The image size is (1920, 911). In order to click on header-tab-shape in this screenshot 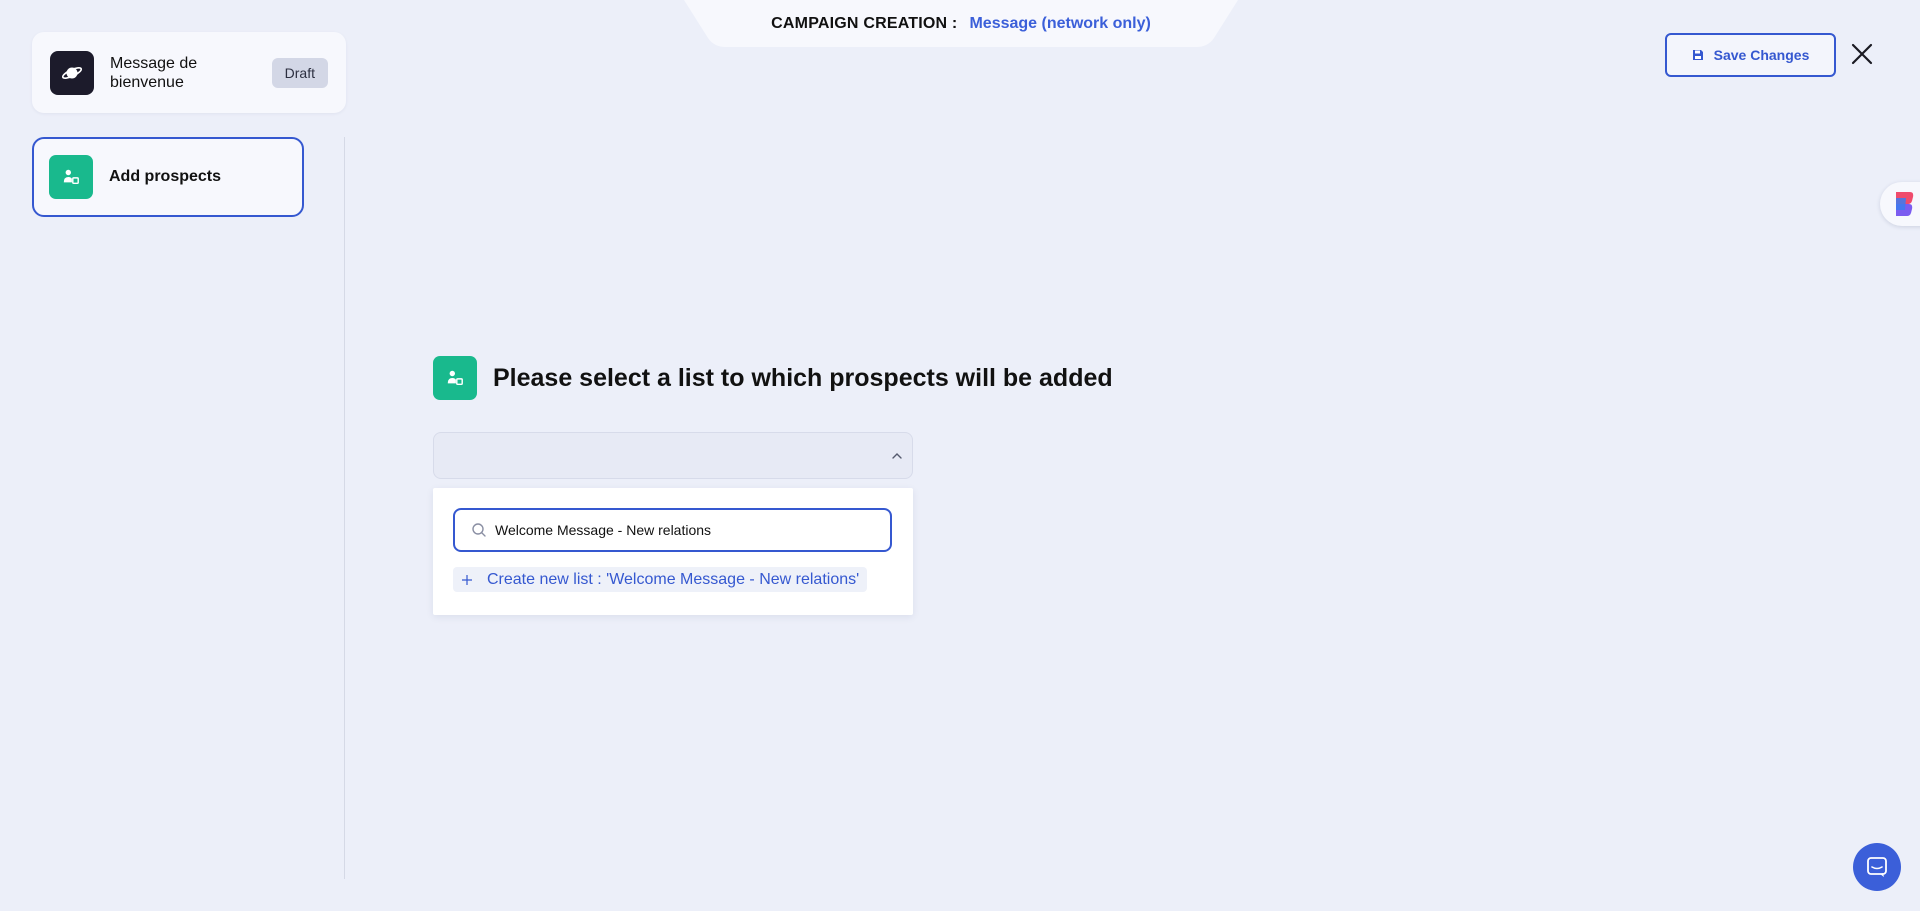, I will do `click(961, 23)`.